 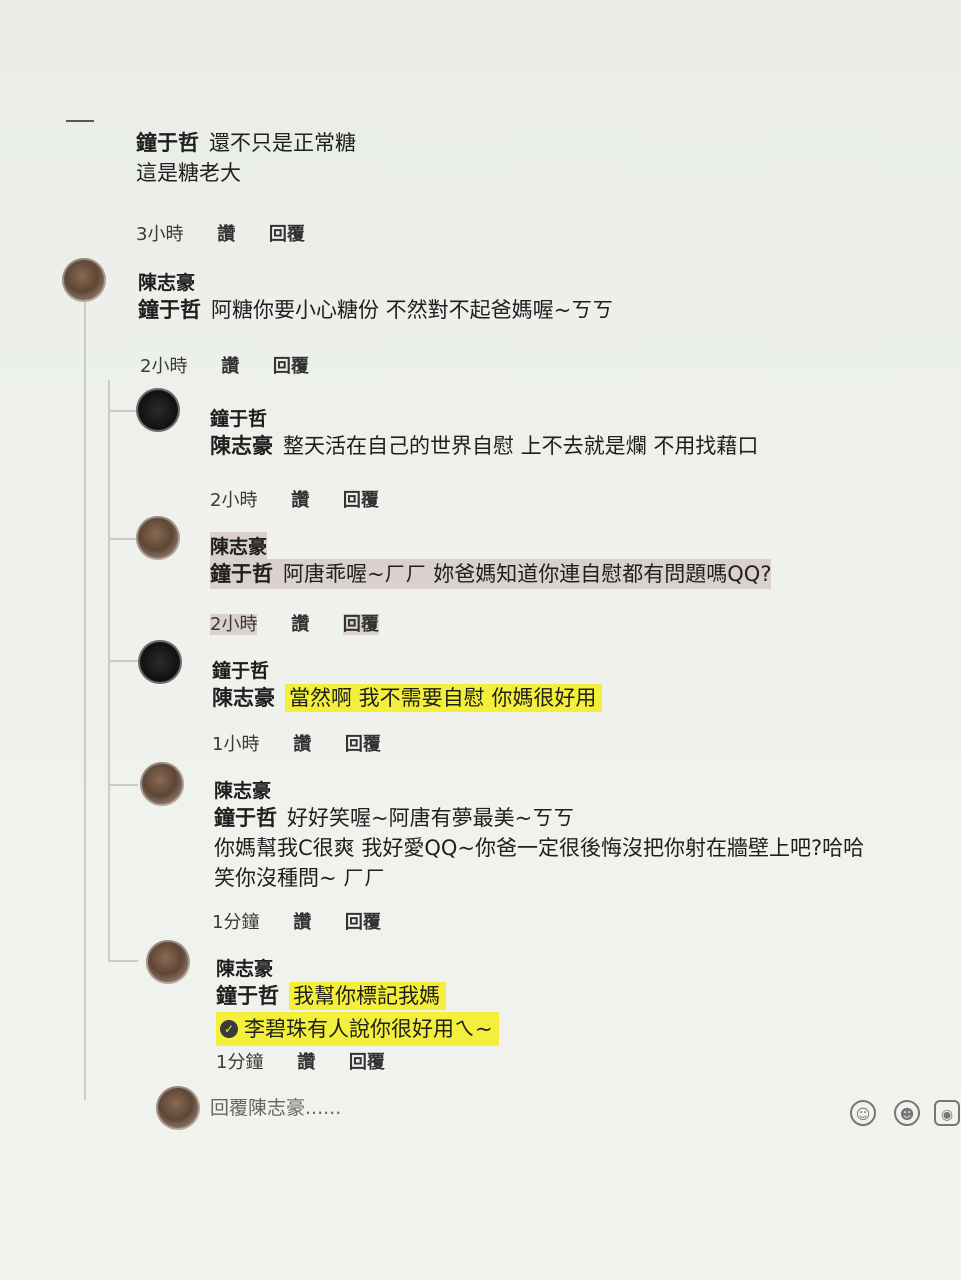 I want to click on camera-icon: ◉, so click(x=947, y=1113).